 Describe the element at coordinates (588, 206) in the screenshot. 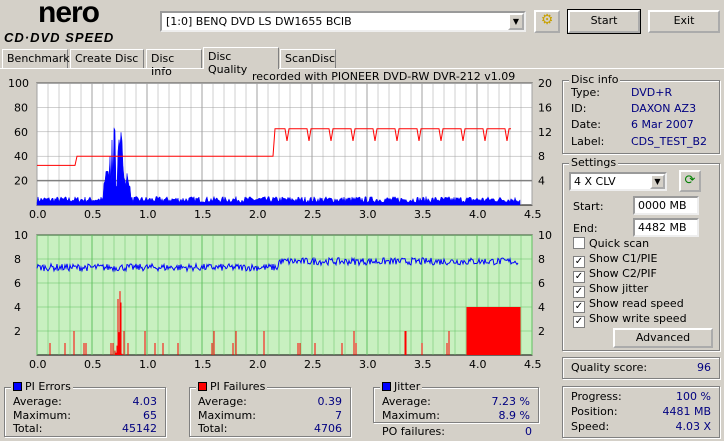

I see `start-label: Start:` at that location.